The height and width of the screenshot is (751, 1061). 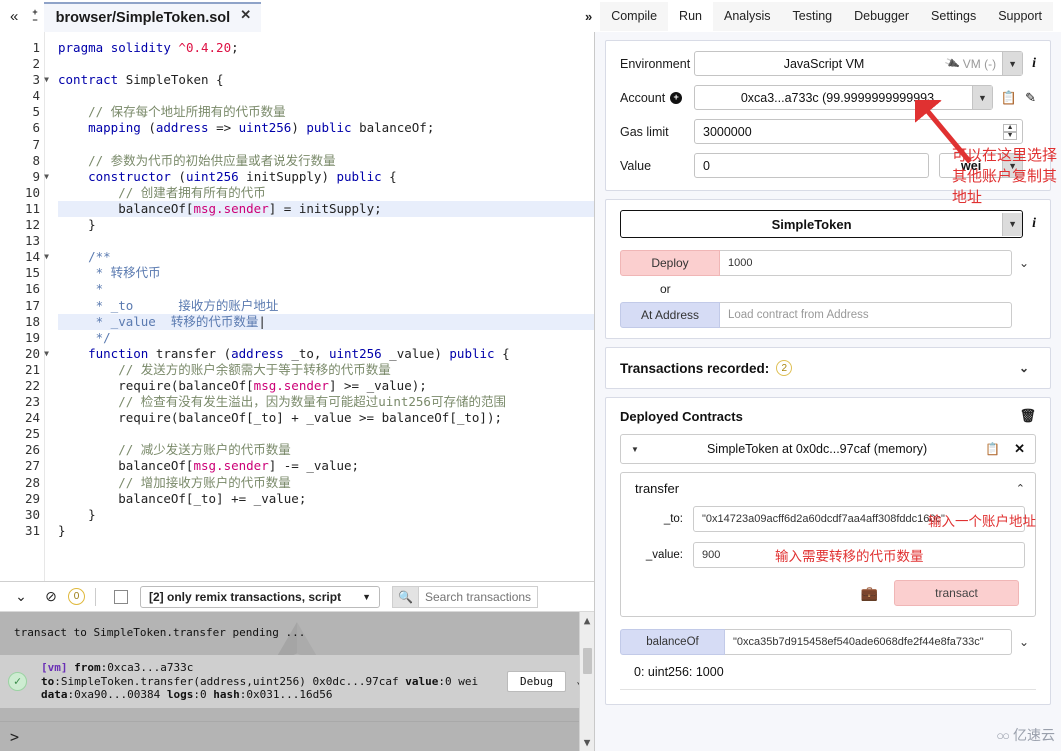 I want to click on deployed-contracts-title: Deployed Contracts, so click(x=681, y=416).